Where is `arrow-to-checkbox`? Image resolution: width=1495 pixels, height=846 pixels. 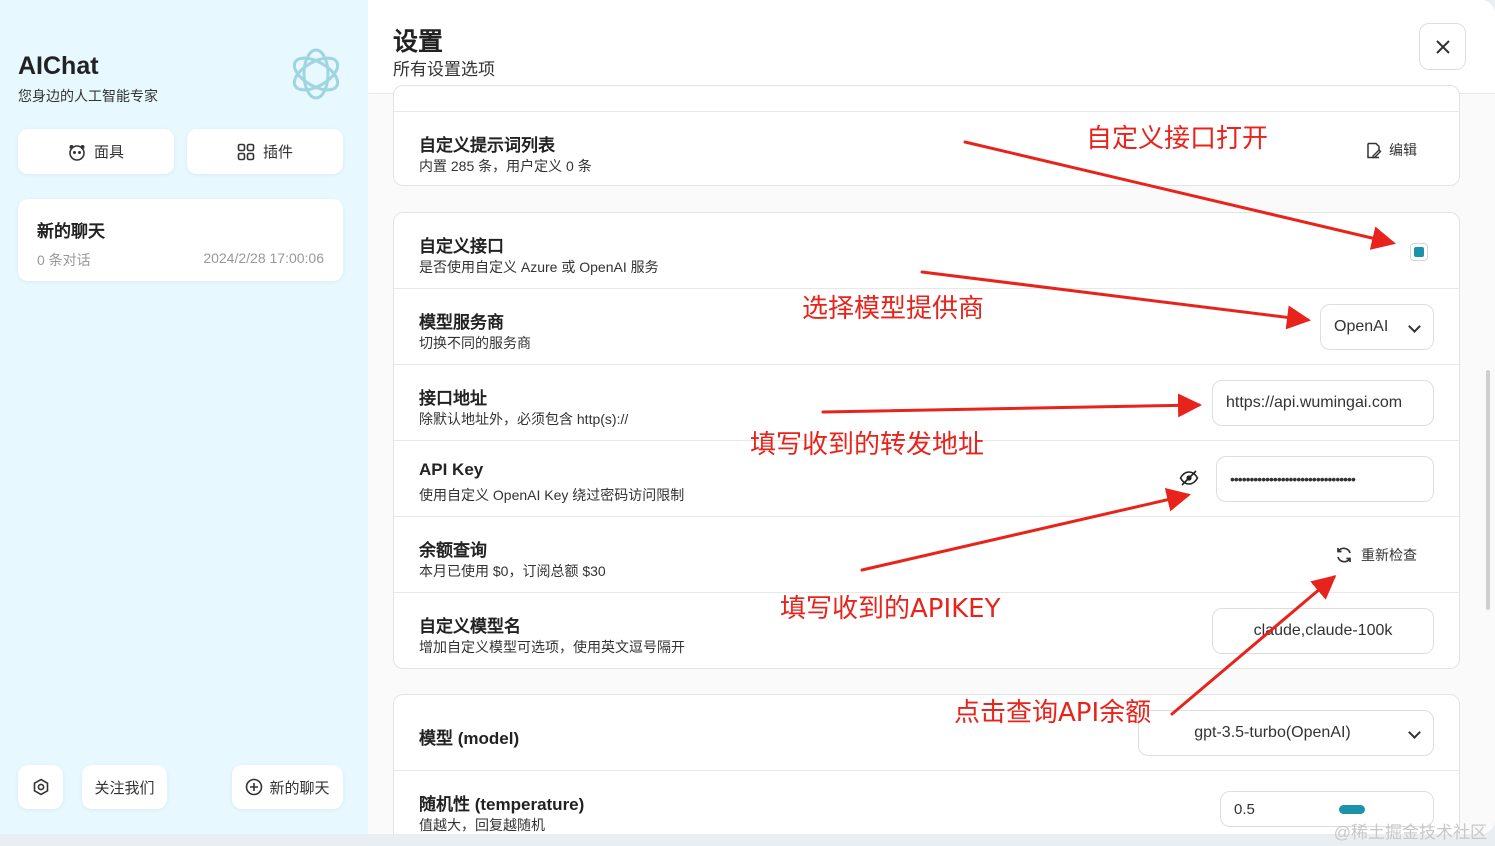 arrow-to-checkbox is located at coordinates (1179, 195).